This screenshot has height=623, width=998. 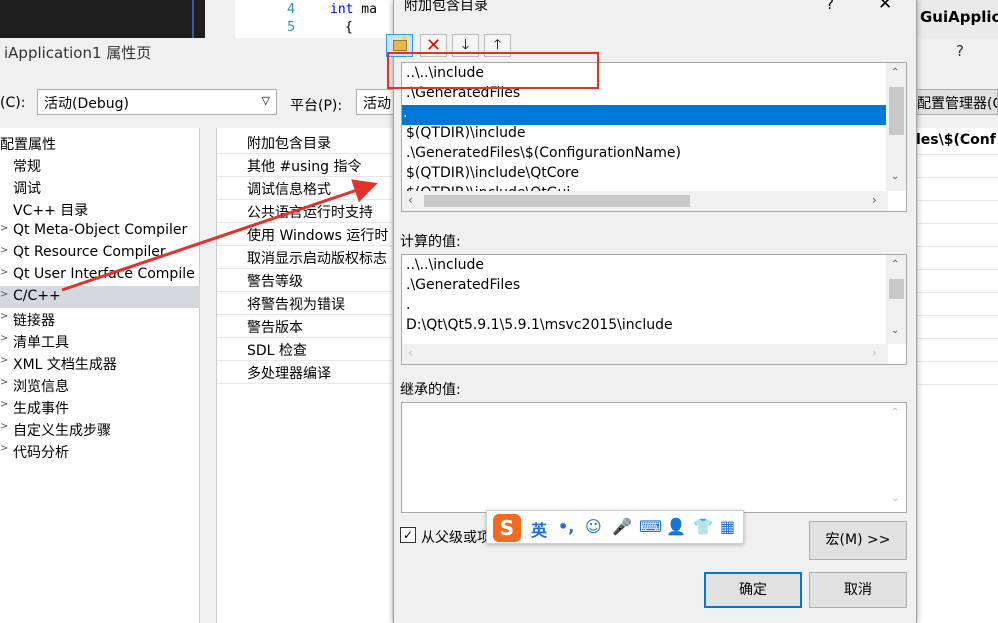 What do you see at coordinates (100, 143) in the screenshot?
I see `tree-item: 配置属性` at bounding box center [100, 143].